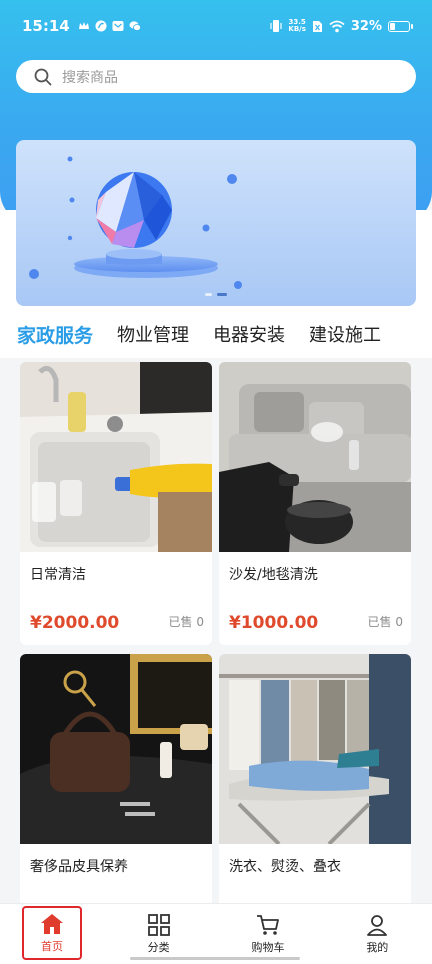  Describe the element at coordinates (377, 925) in the screenshot. I see `user-icon` at that location.